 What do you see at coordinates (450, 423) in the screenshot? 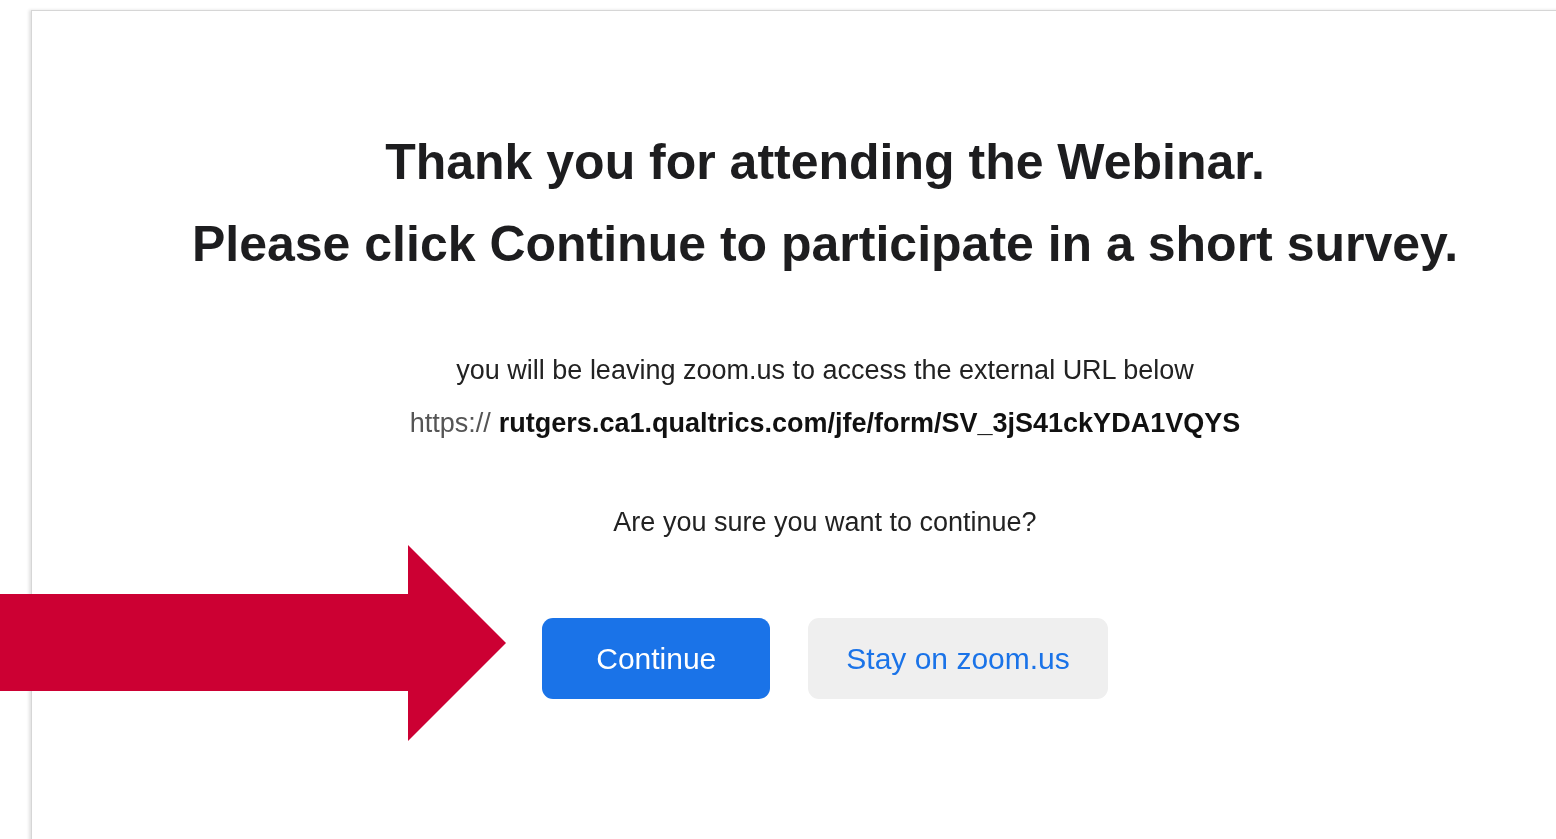
I see `url-scheme: https://` at bounding box center [450, 423].